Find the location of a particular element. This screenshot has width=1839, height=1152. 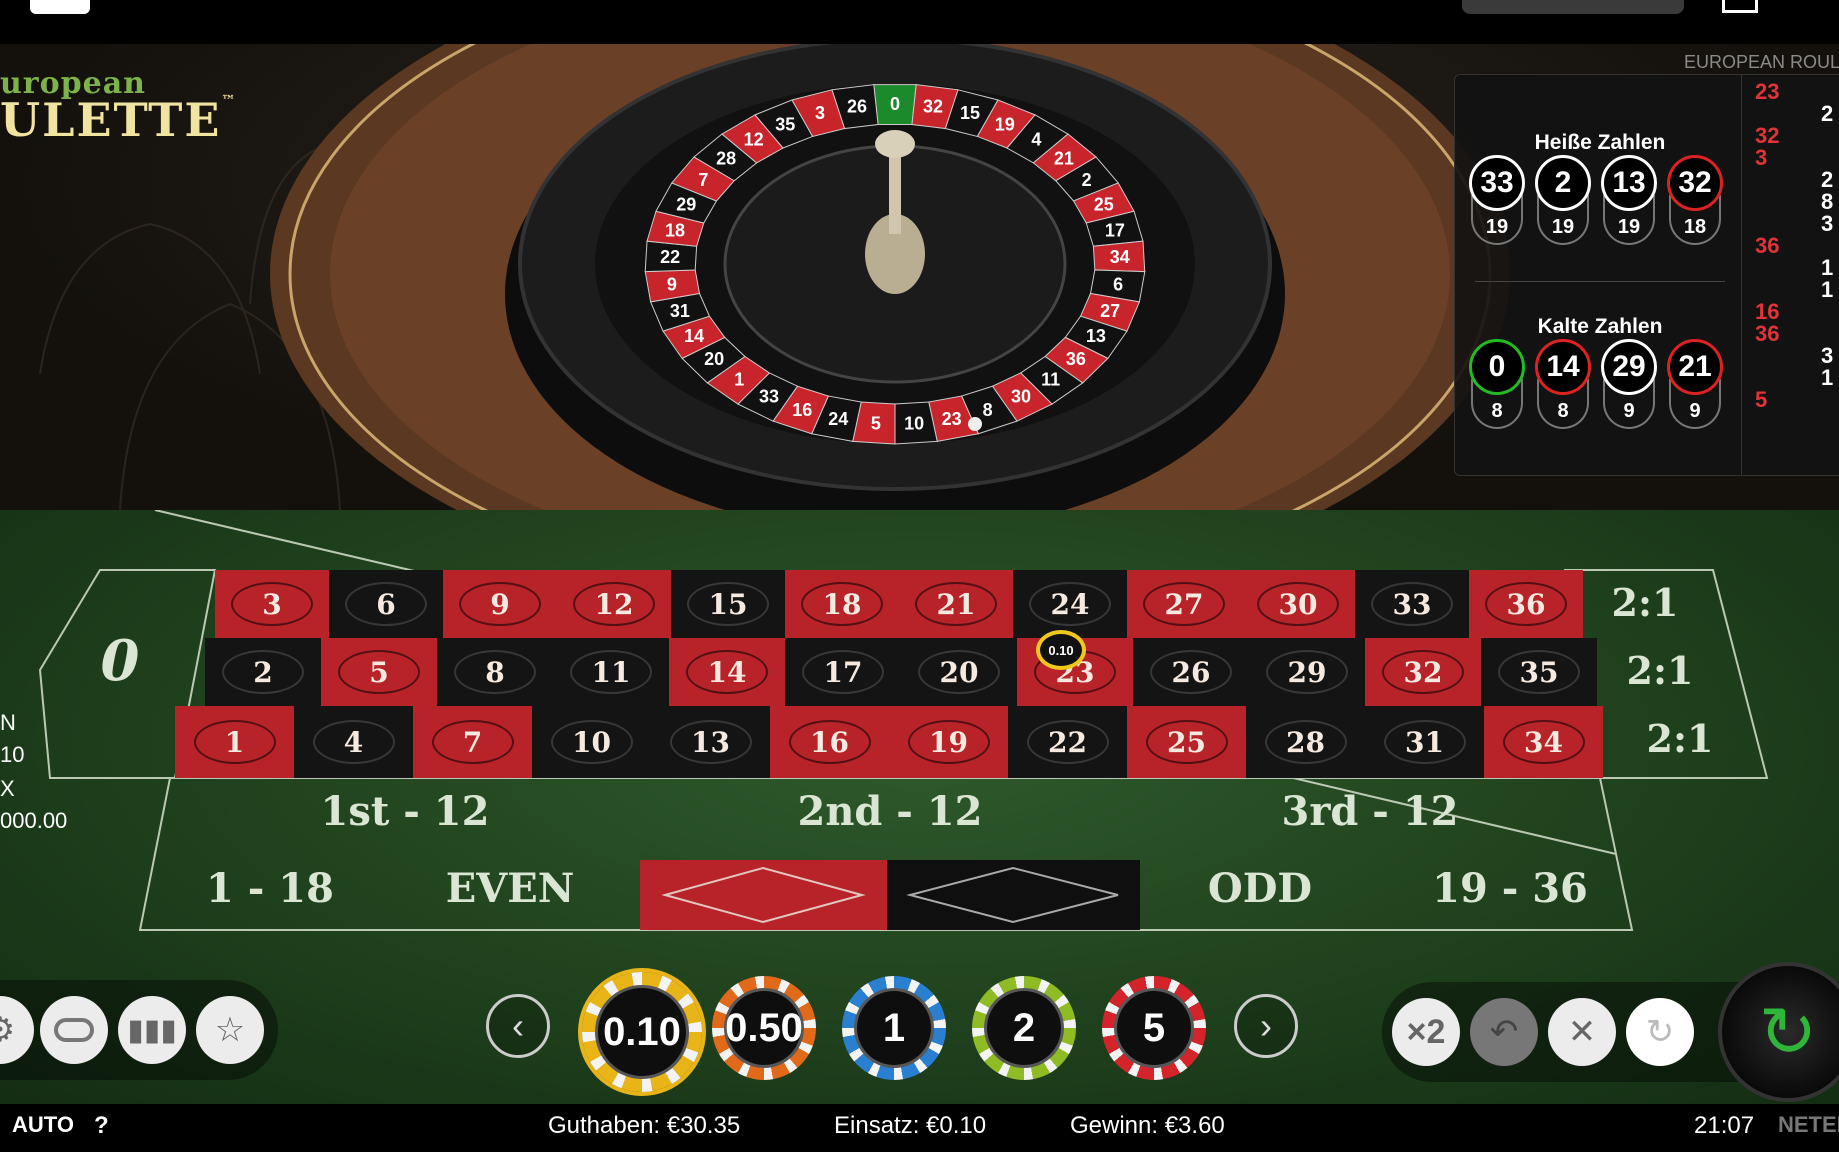

number-cell-7: 7 is located at coordinates (472, 742).